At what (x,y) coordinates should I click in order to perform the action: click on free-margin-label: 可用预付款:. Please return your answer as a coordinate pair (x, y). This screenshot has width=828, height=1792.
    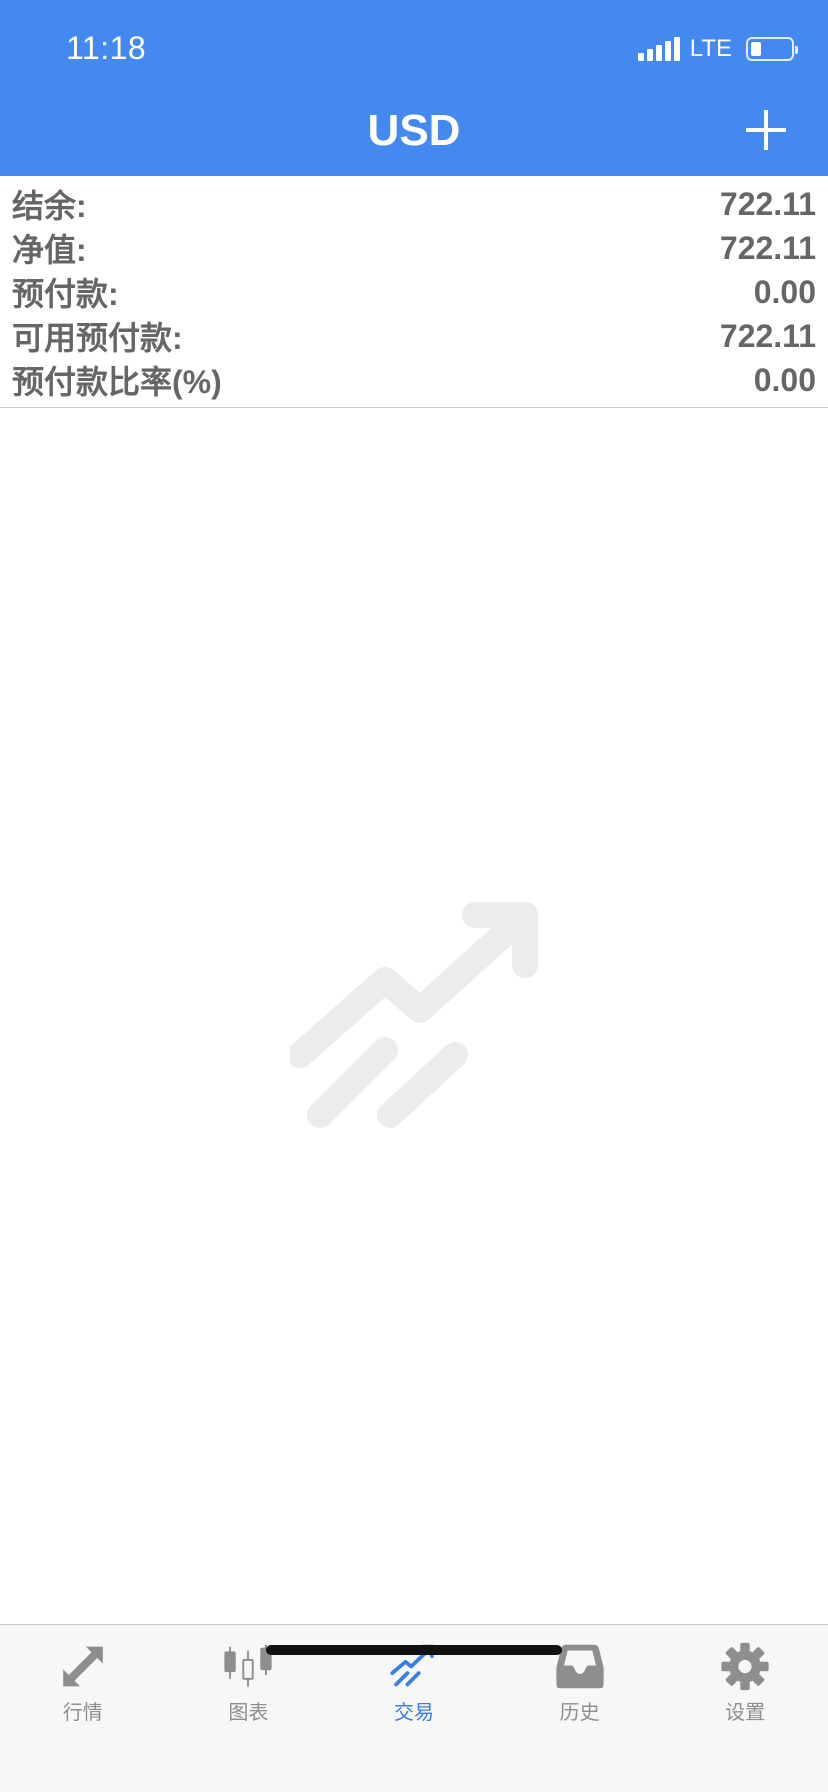
    Looking at the image, I should click on (97, 338).